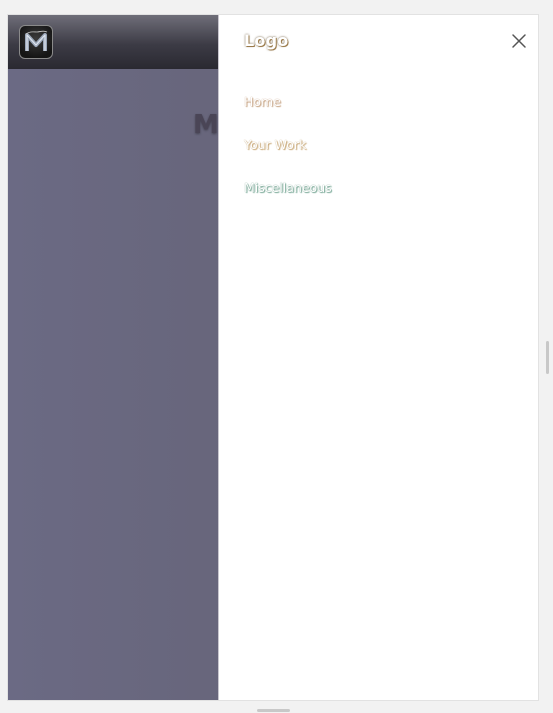  I want to click on resize-handle-horizontal, so click(273, 710).